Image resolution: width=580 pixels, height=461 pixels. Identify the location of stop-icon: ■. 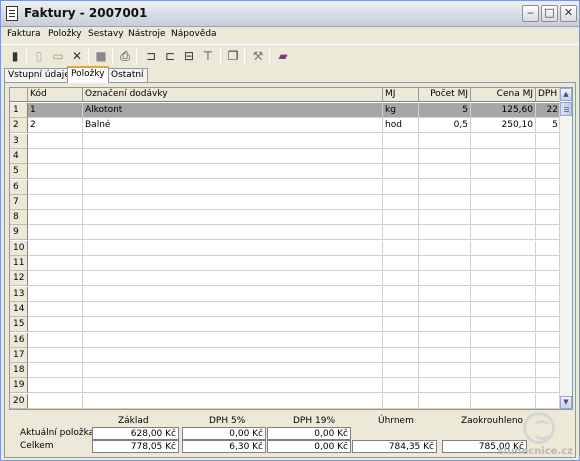
(101, 56).